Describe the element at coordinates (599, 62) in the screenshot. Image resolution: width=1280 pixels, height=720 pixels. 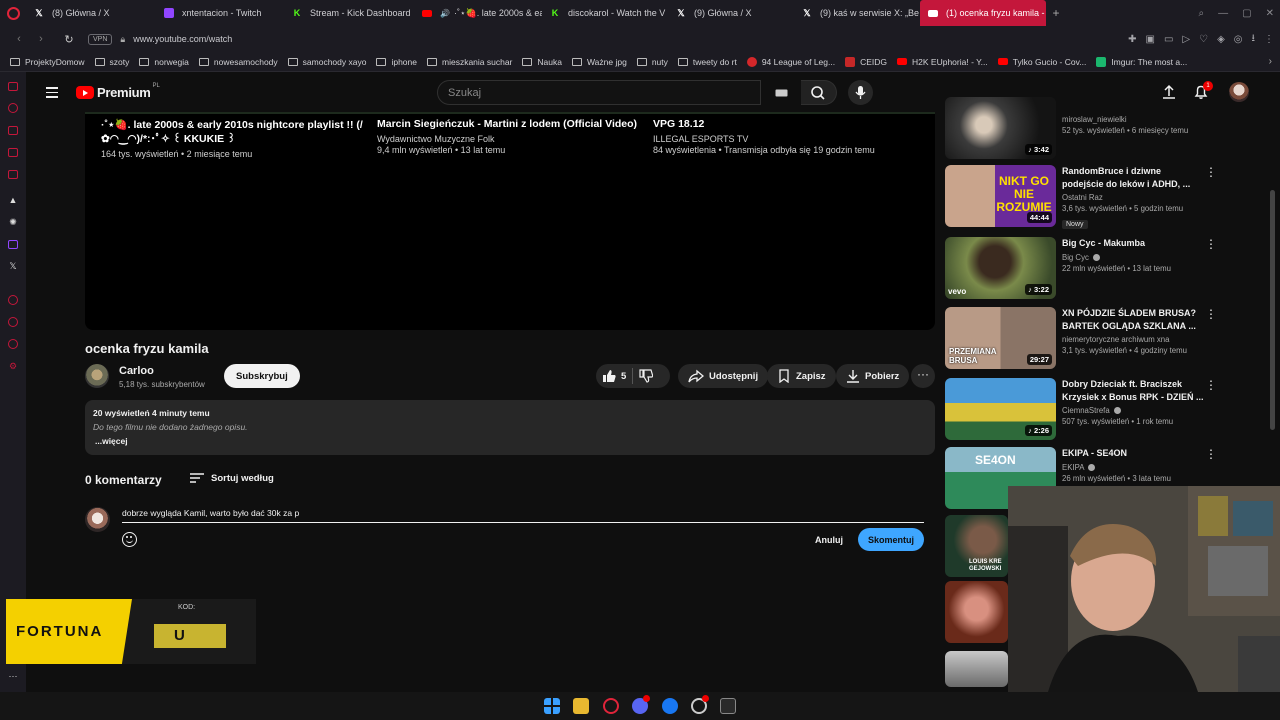
I see `bookmark-wazne-jpg: Ważne jpg` at that location.